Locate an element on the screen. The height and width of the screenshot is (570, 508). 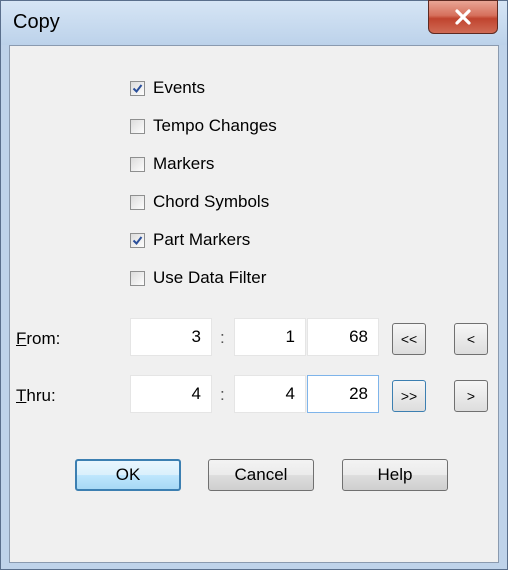
from-tick-field: 68 is located at coordinates (343, 337).